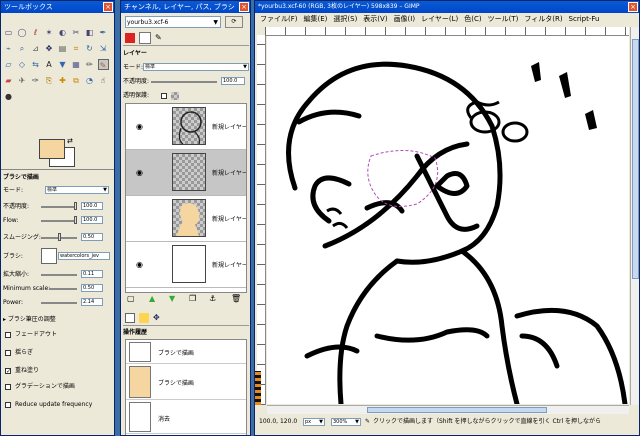 Image resolution: width=640 pixels, height=436 pixels. I want to click on lock-alpha-checkbox, so click(164, 96).